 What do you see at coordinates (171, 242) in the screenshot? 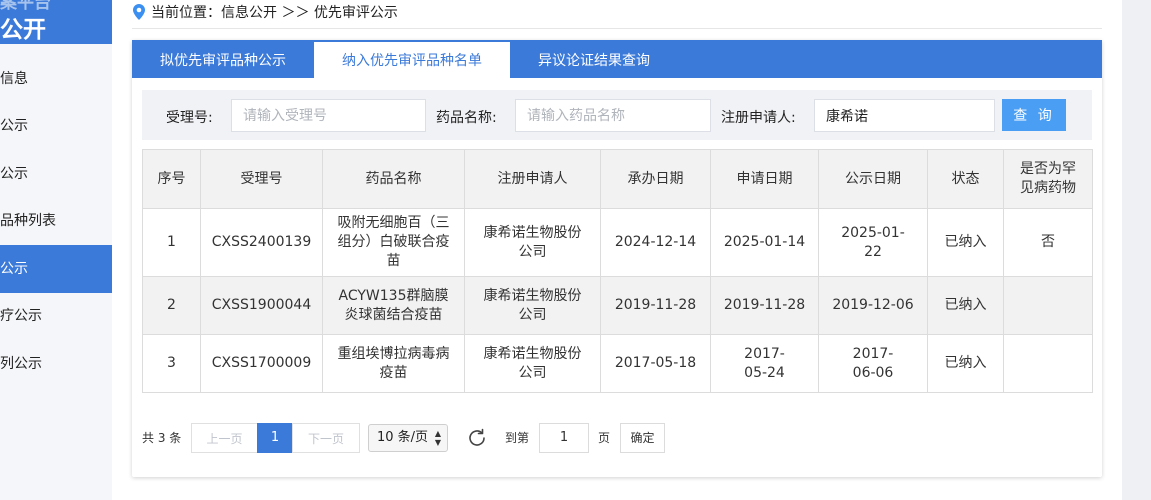
I see `table-cell: 1` at bounding box center [171, 242].